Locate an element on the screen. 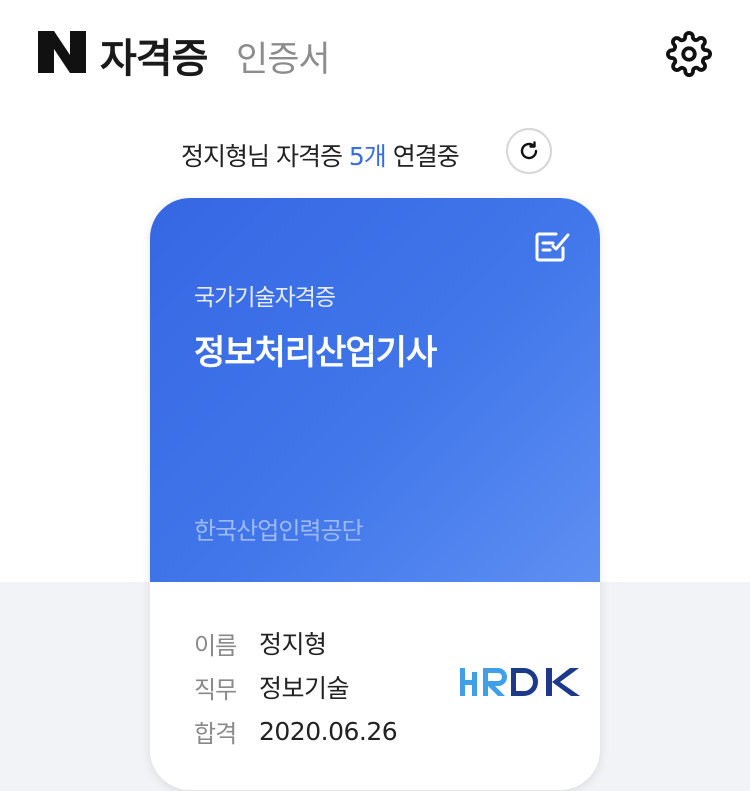 This screenshot has width=750, height=791. detail-row-pass-date: 합격 2020.06.26 is located at coordinates (334, 731).